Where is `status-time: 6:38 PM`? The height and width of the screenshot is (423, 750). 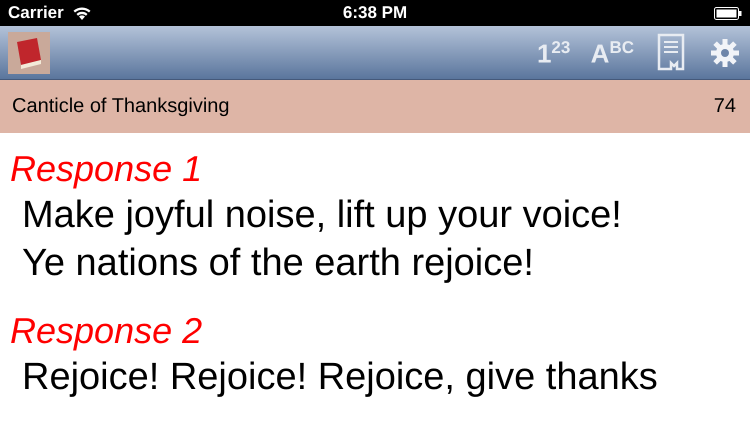 status-time: 6:38 PM is located at coordinates (375, 13).